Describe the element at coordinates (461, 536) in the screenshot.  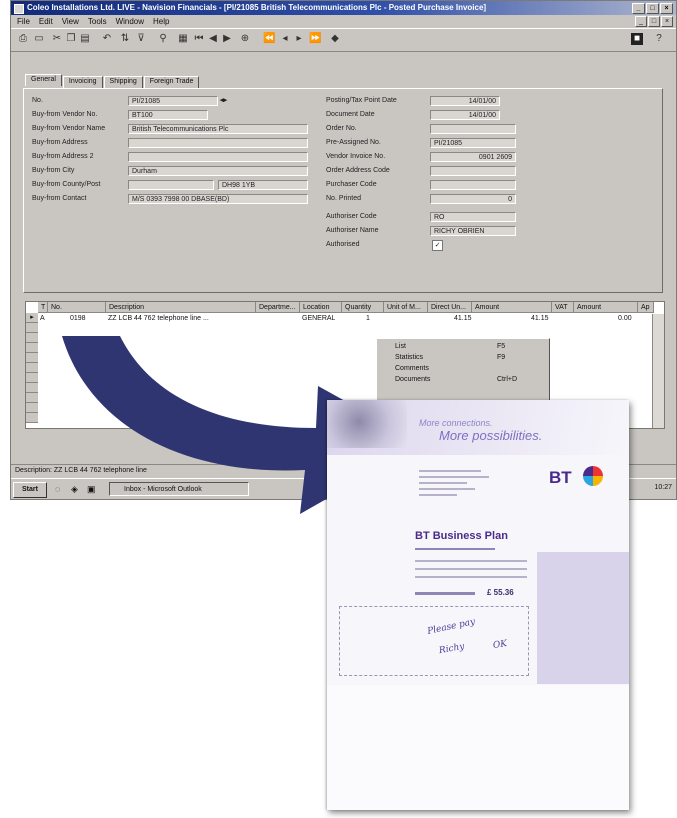
I see `document-heading: BT Business Plan` at that location.